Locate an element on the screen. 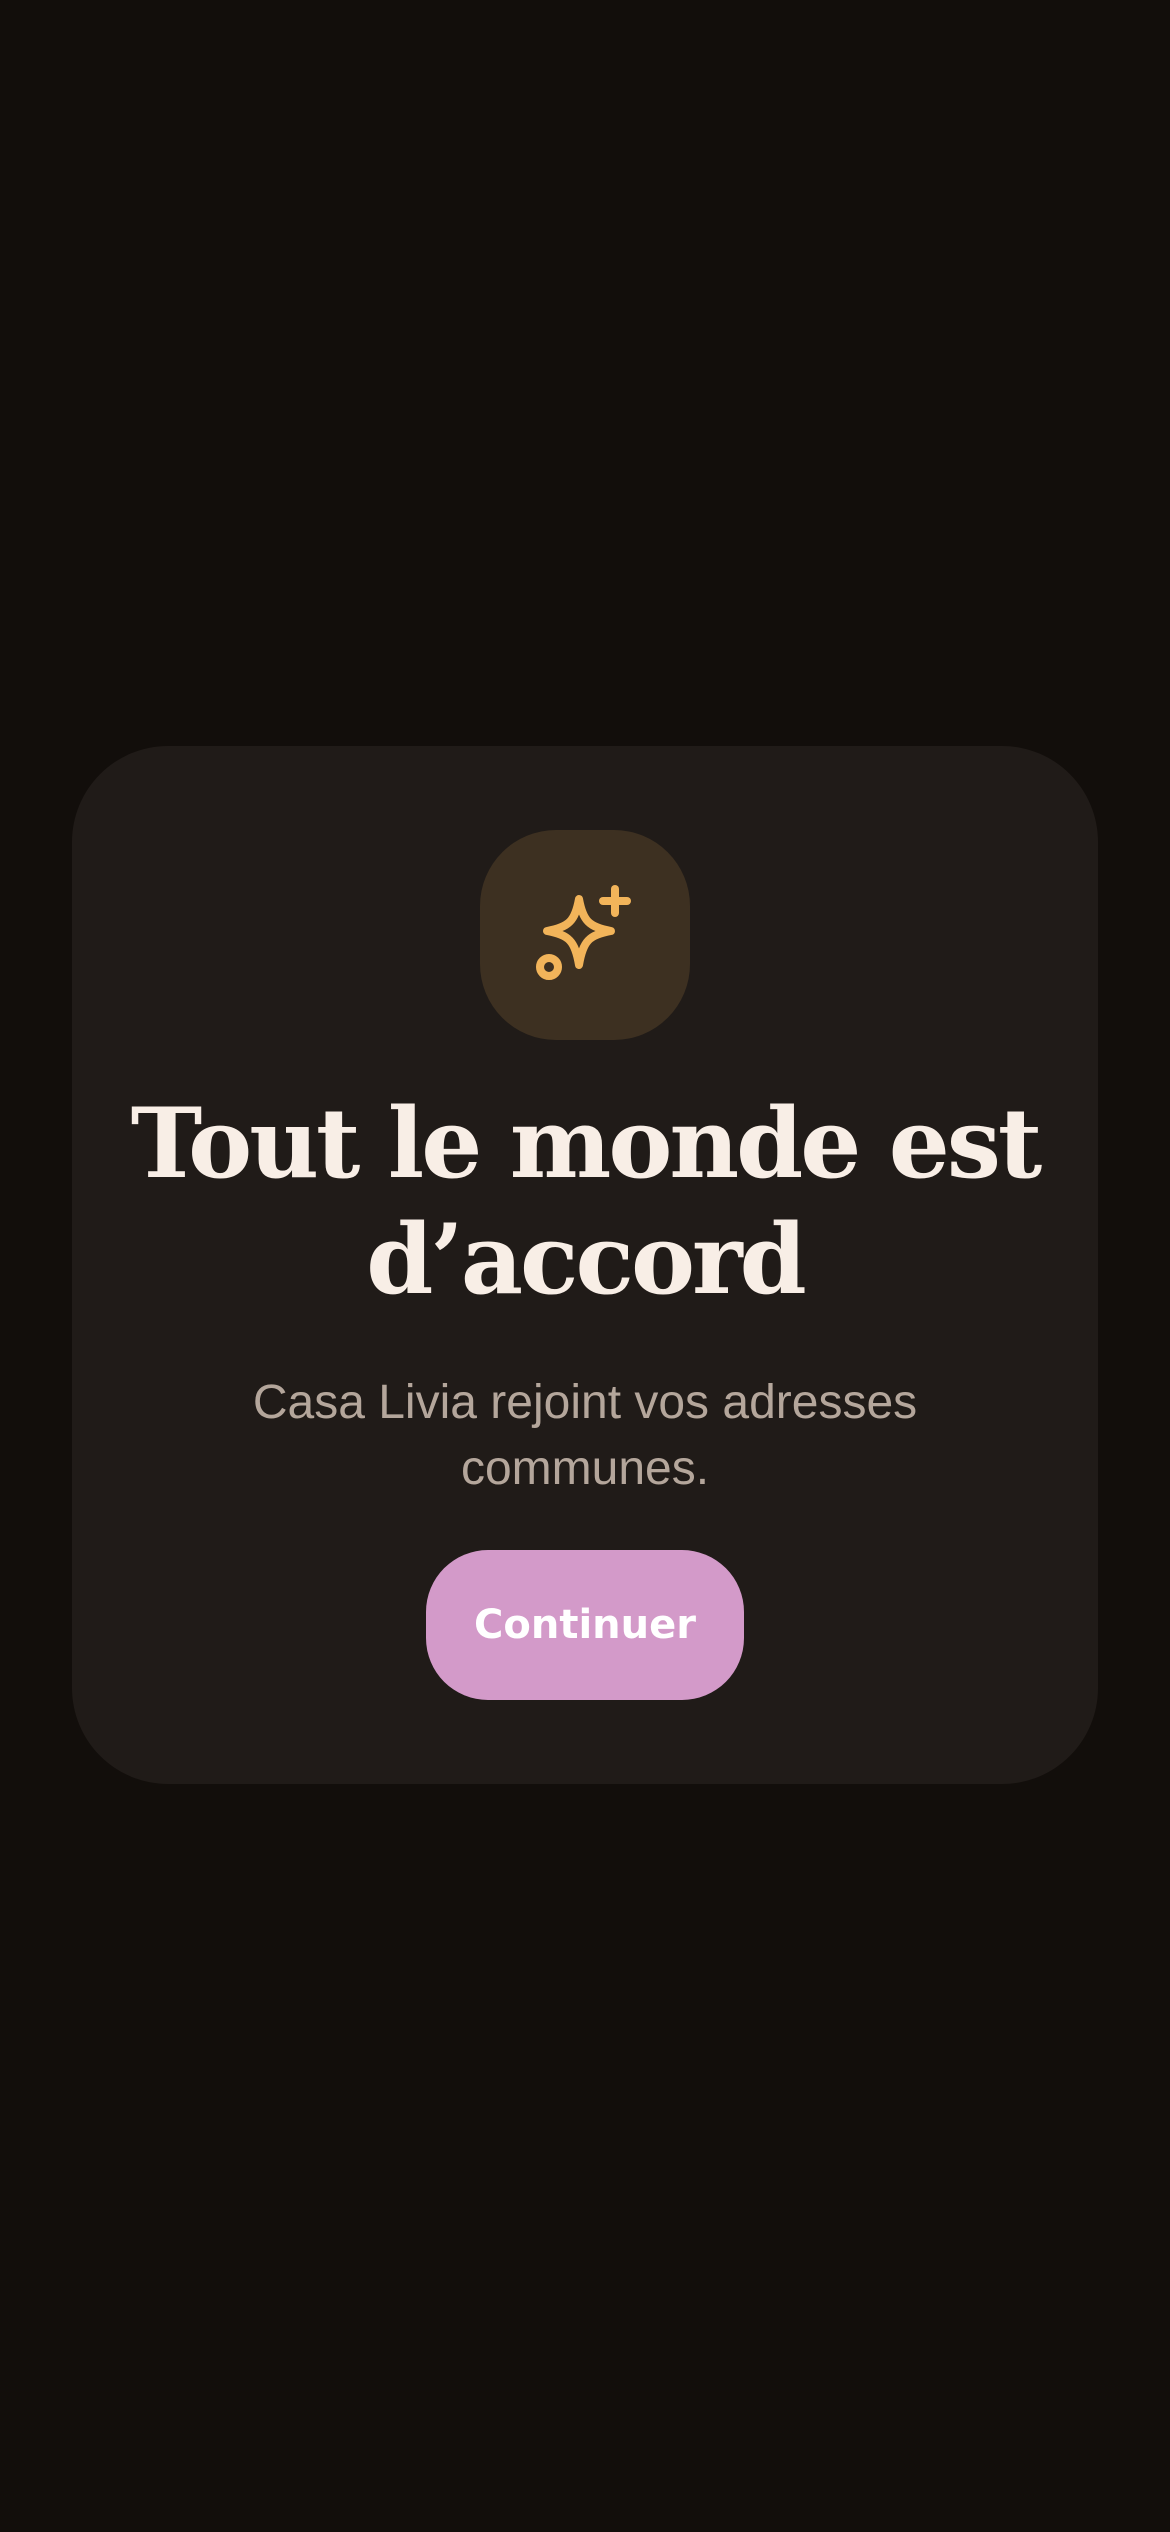 The image size is (1170, 2532). sparkles-icon is located at coordinates (583, 932).